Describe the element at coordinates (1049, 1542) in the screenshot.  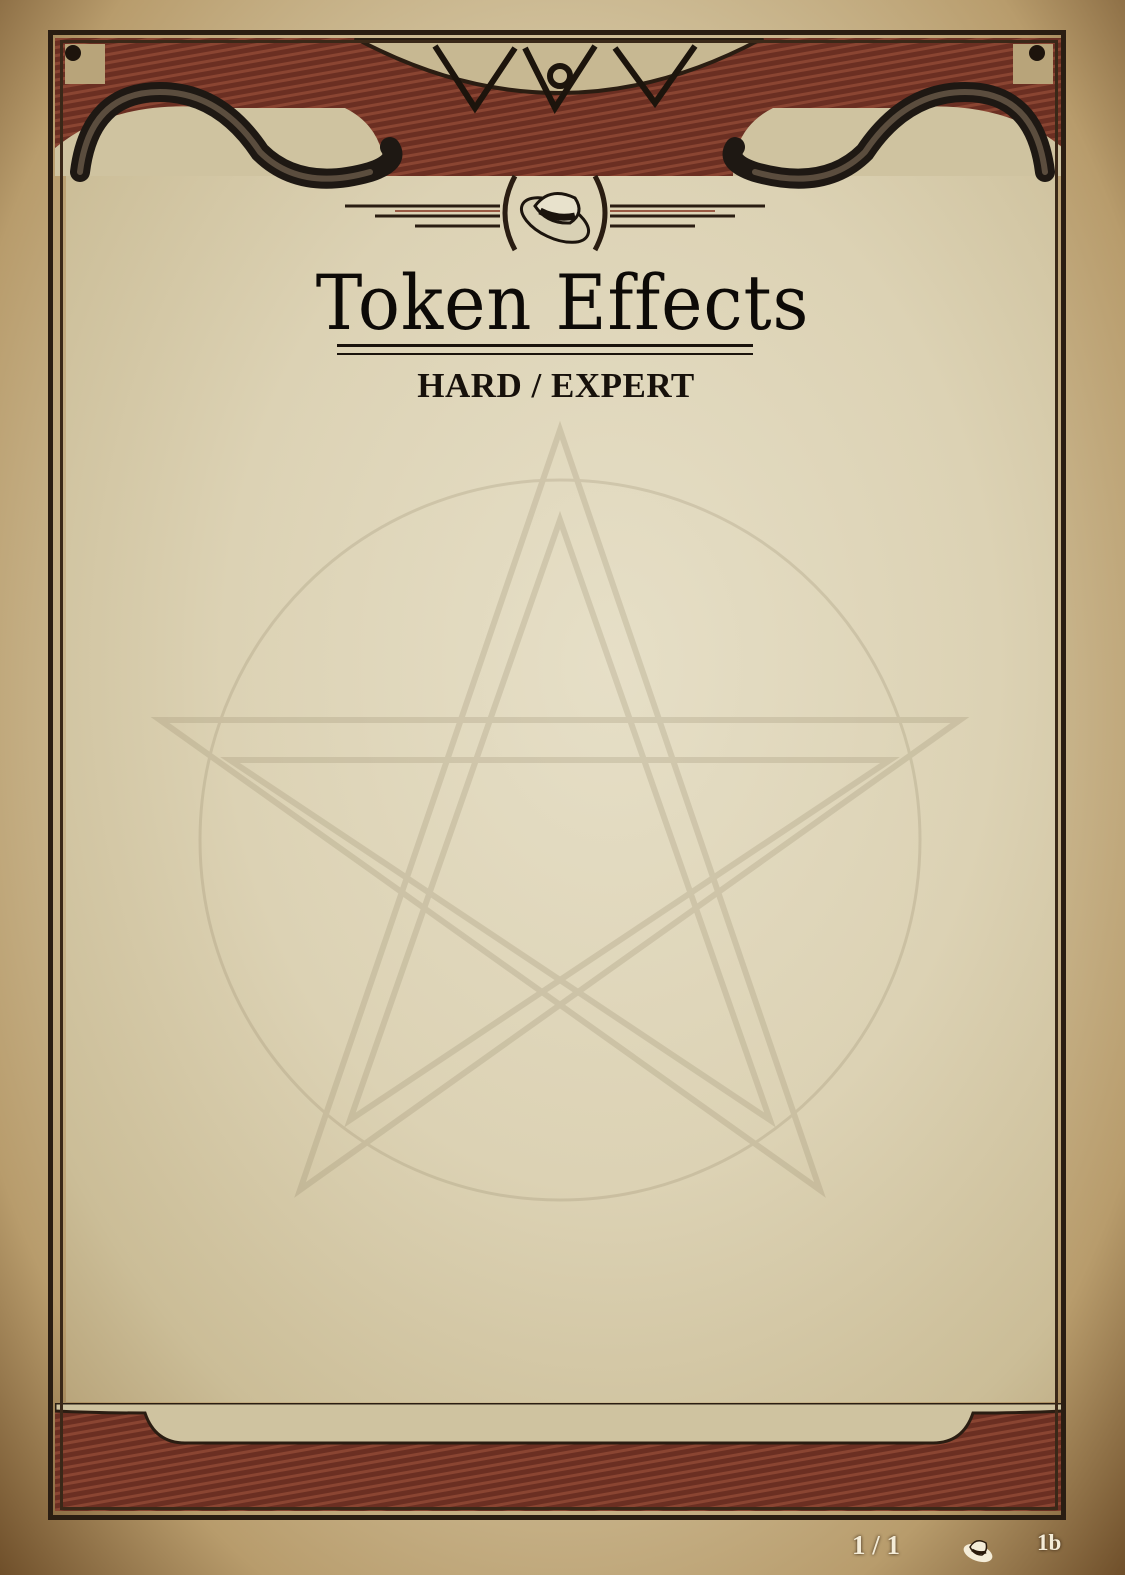
I see `card-code: 1b` at that location.